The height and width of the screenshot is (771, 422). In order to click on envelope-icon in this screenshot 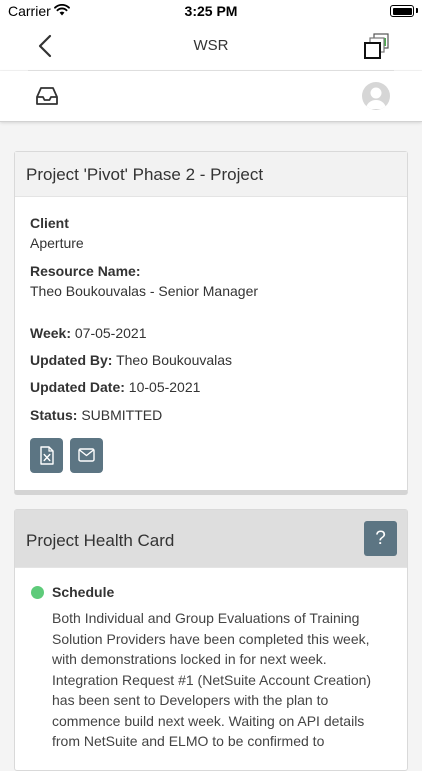, I will do `click(86, 455)`.